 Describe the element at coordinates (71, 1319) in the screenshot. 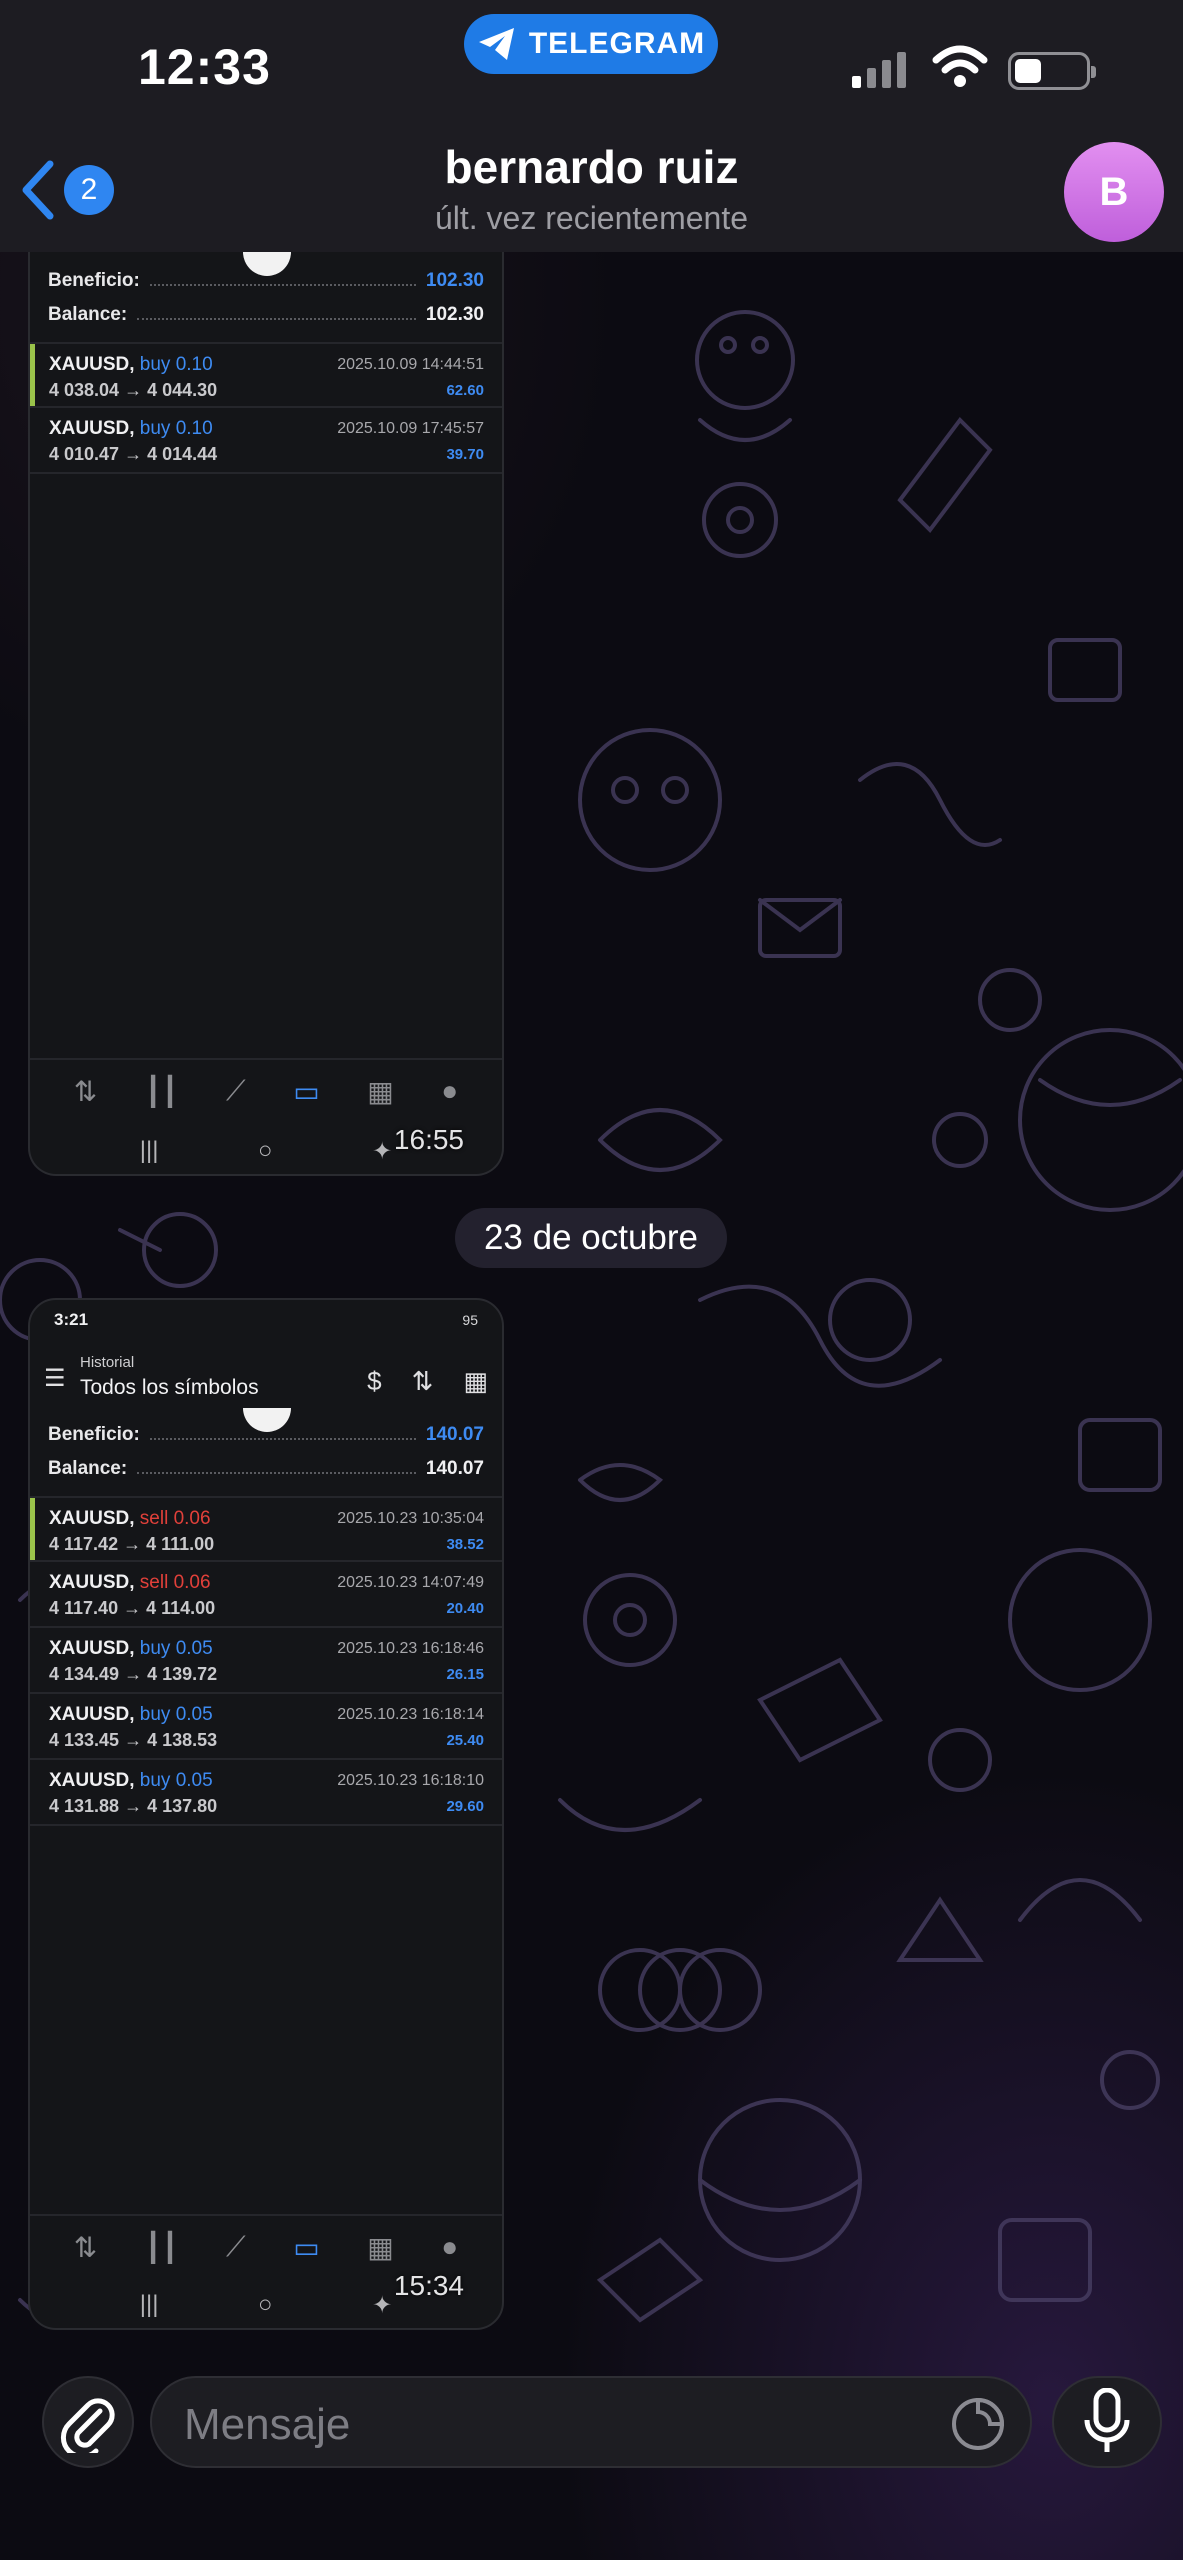

I see `phone-status-time: 3:21` at that location.